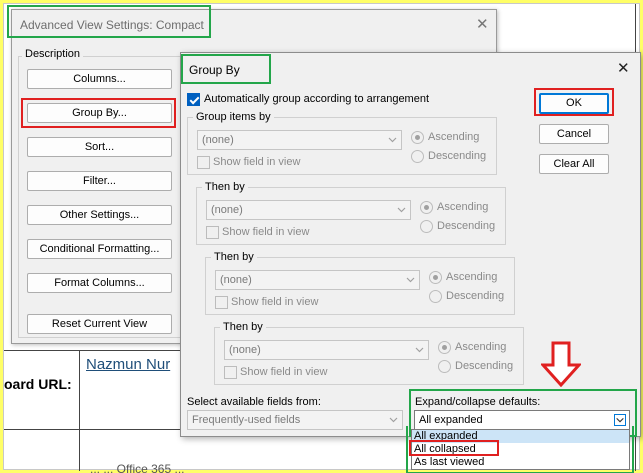 Image resolution: width=643 pixels, height=473 pixels. Describe the element at coordinates (574, 164) in the screenshot. I see `clear-all-button: Clear All` at that location.